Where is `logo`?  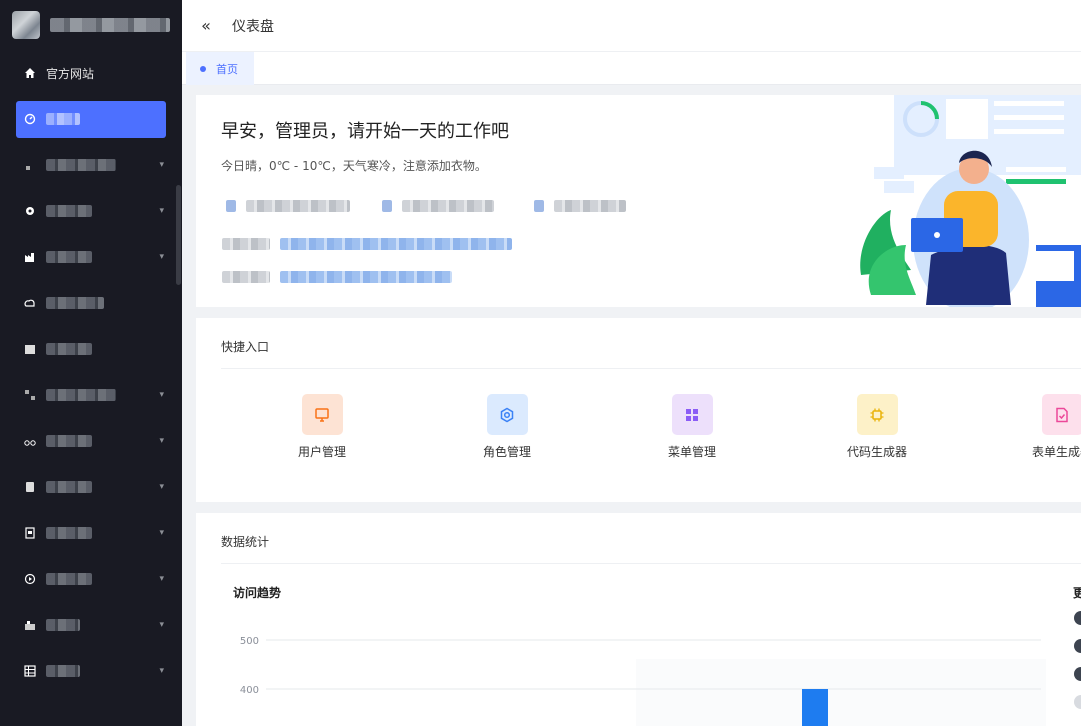
logo is located at coordinates (91, 25).